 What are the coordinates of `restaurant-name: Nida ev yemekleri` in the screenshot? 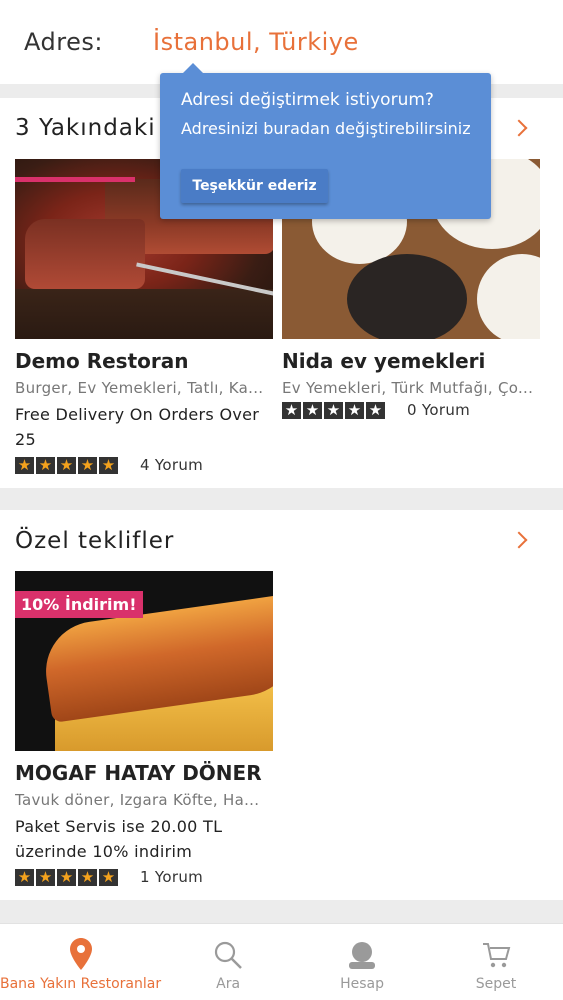 It's located at (384, 361).